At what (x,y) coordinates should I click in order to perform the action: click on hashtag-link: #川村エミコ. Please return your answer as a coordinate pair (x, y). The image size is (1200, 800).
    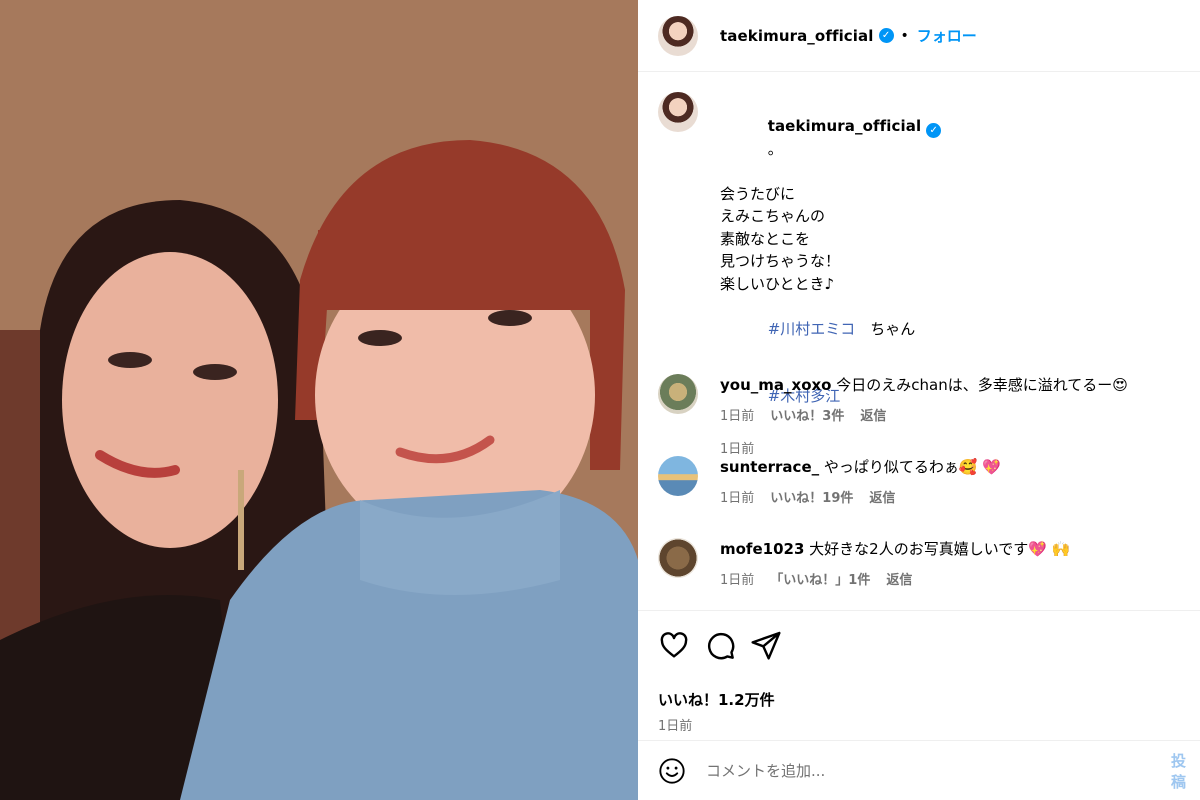
    Looking at the image, I should click on (812, 329).